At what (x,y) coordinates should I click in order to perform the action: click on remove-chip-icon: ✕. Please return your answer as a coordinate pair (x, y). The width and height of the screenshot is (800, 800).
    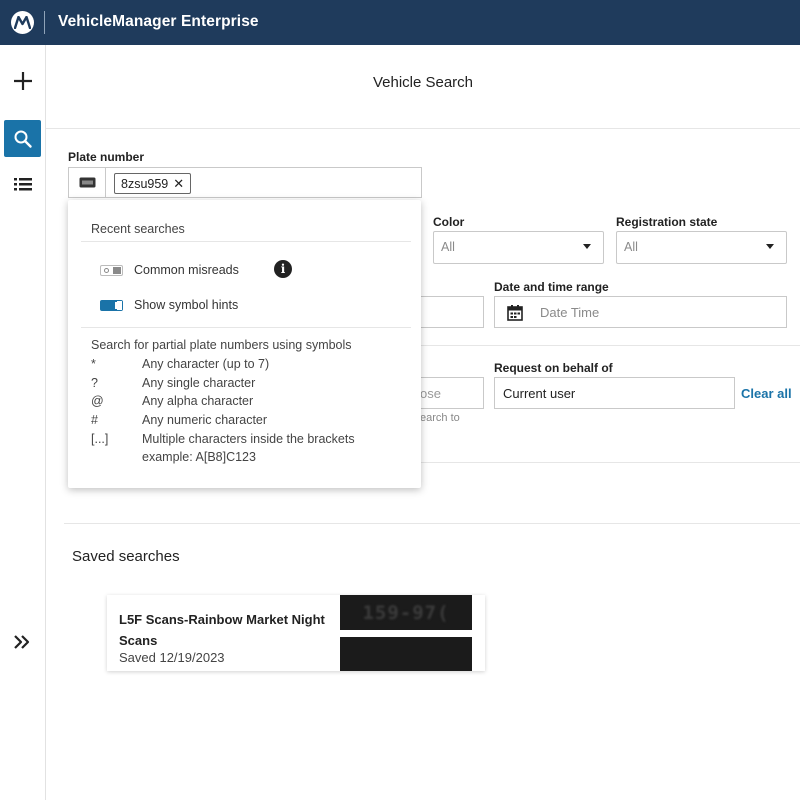
    Looking at the image, I should click on (178, 184).